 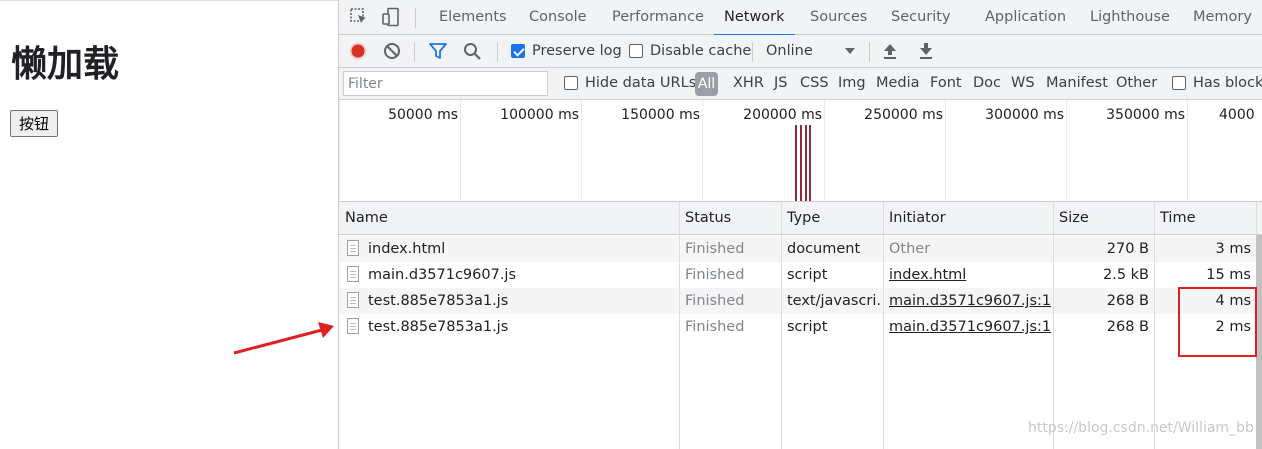 What do you see at coordinates (512, 327) in the screenshot?
I see `request-name: test.885e7853a1.js` at bounding box center [512, 327].